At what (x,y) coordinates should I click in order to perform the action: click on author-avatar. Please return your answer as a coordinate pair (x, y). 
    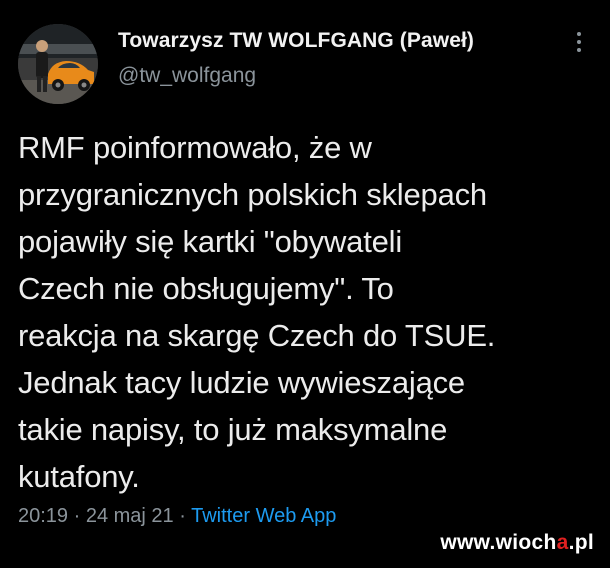
    Looking at the image, I should click on (58, 64).